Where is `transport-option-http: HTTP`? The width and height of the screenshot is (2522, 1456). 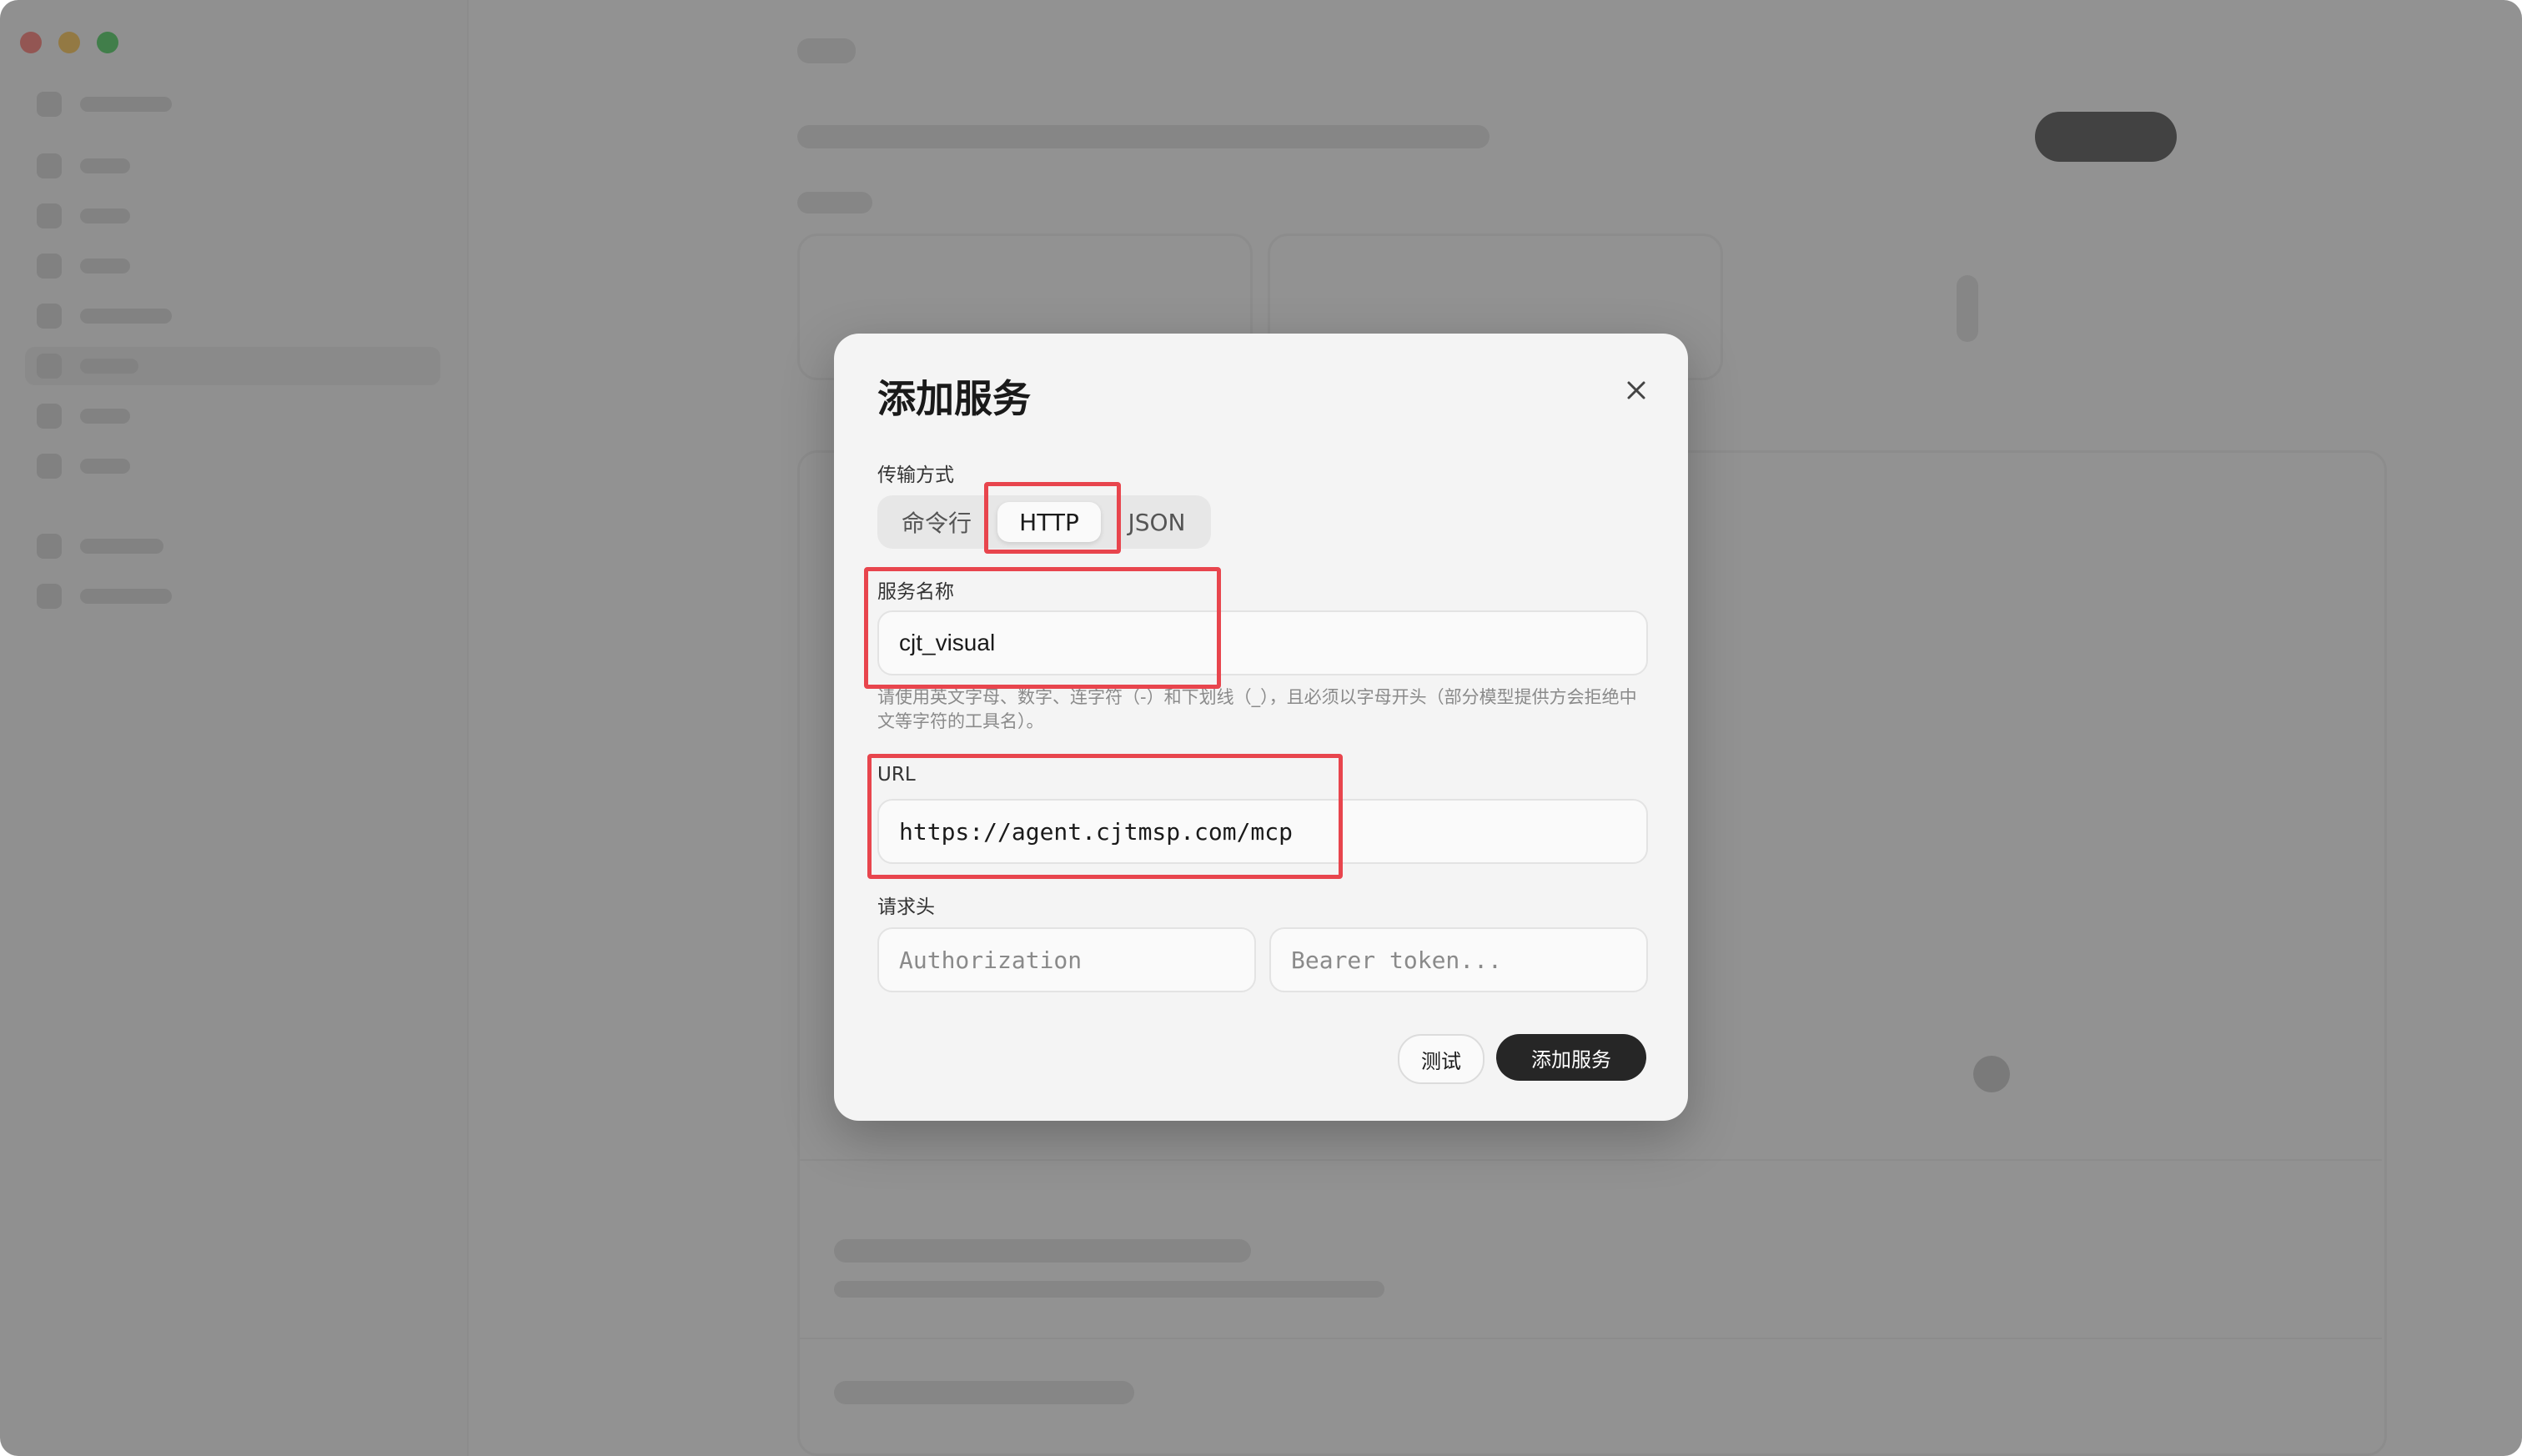 transport-option-http: HTTP is located at coordinates (1049, 522).